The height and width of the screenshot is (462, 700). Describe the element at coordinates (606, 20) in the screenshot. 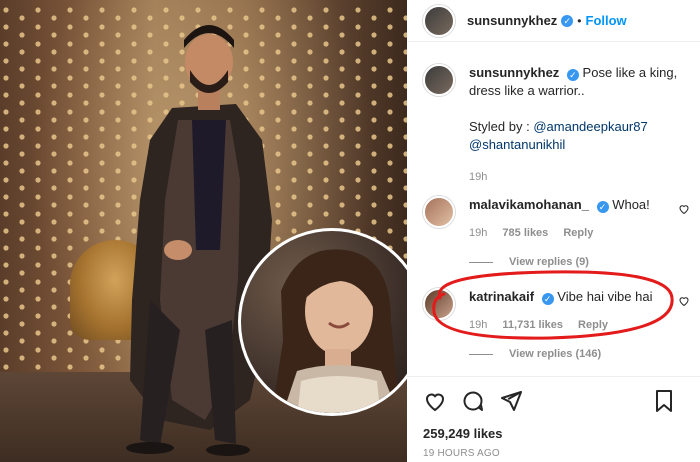

I see `follow-button: Follow` at that location.